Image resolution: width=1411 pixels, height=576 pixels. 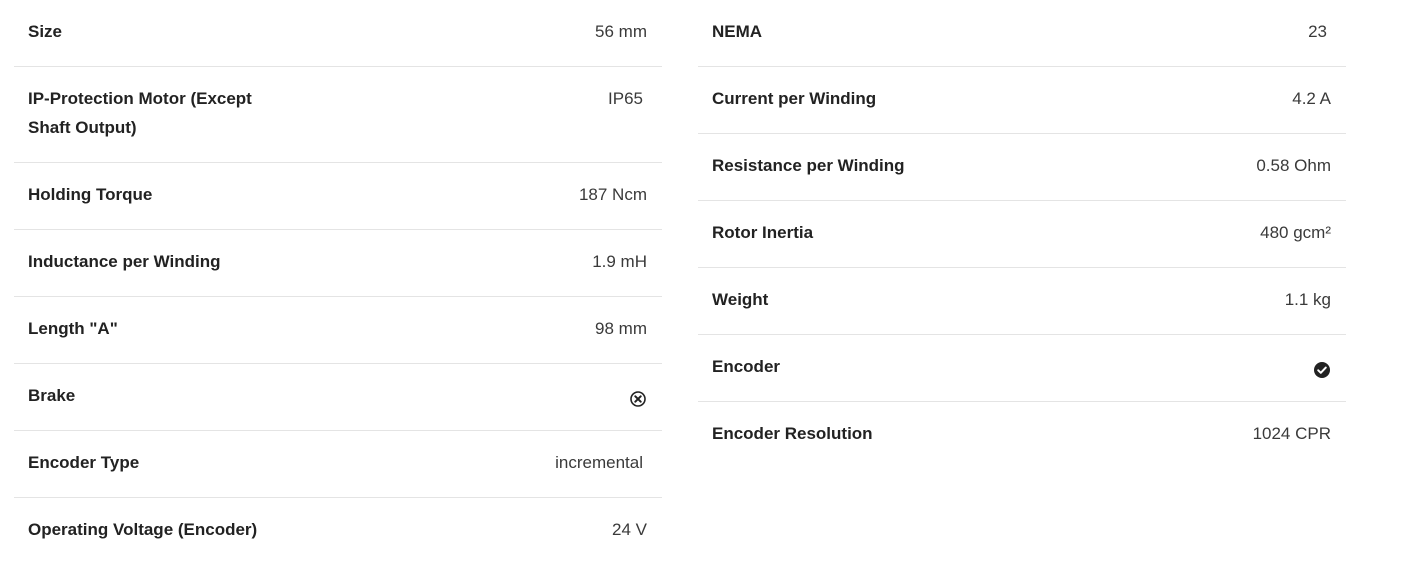 What do you see at coordinates (1022, 301) in the screenshot?
I see `spec-row-weight: Weight 1.1 kg` at bounding box center [1022, 301].